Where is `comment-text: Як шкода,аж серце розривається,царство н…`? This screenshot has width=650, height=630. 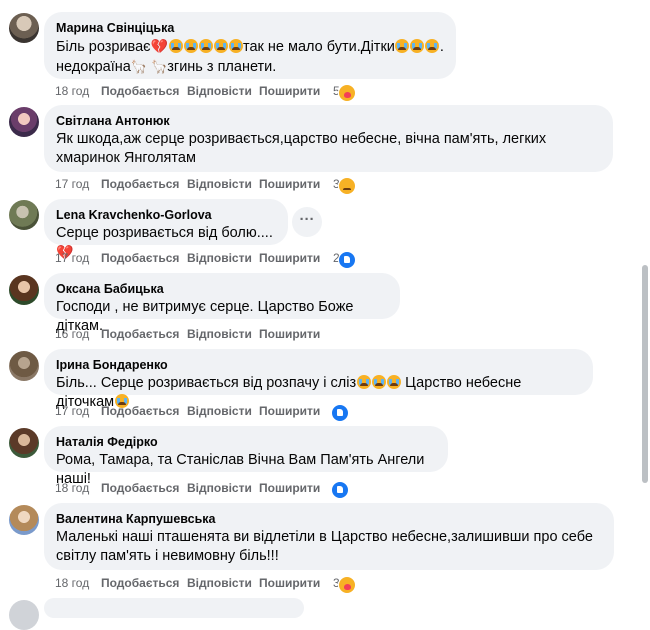
comment-text: Як шкода,аж серце розривається,царство н… is located at coordinates (301, 148).